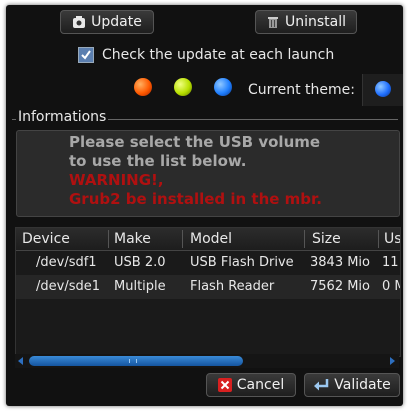 The width and height of the screenshot is (414, 414). I want to click on scrollbar-thumb, so click(136, 361).